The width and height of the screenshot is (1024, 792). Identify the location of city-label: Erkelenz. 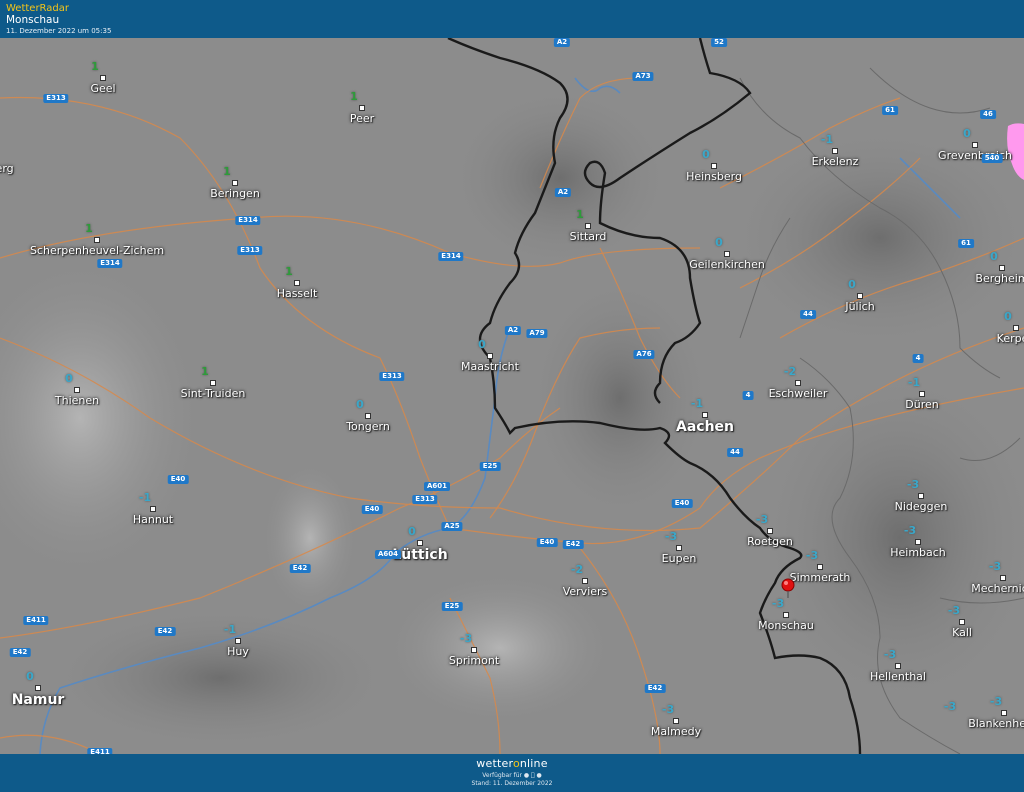
(835, 161).